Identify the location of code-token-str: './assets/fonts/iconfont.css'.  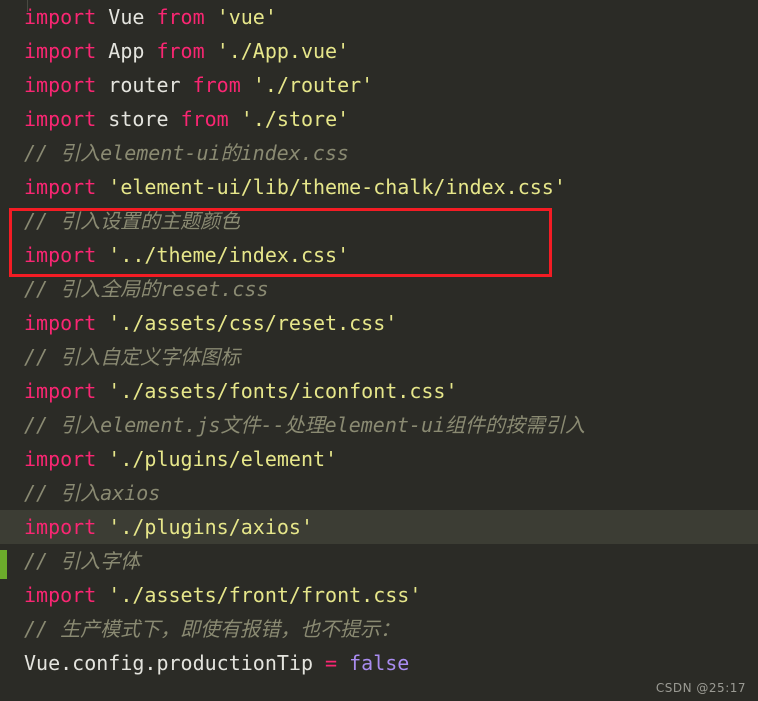
(283, 391).